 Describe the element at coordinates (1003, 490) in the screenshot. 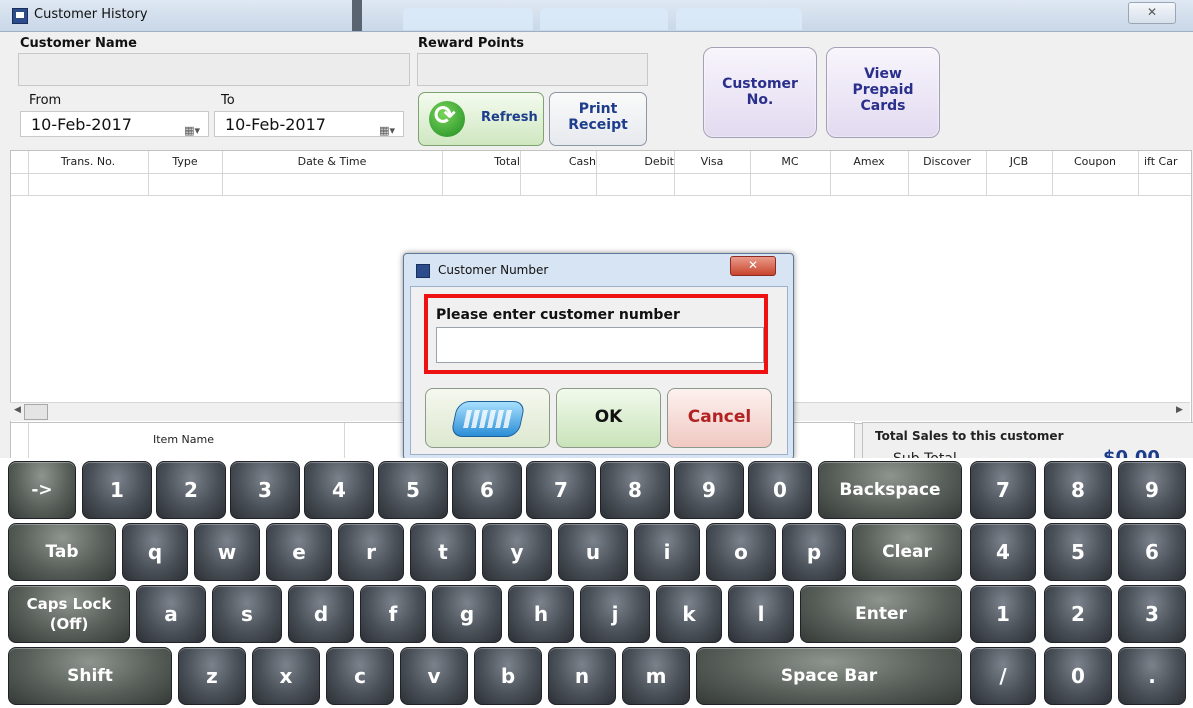

I see `numpad-7: 7` at that location.